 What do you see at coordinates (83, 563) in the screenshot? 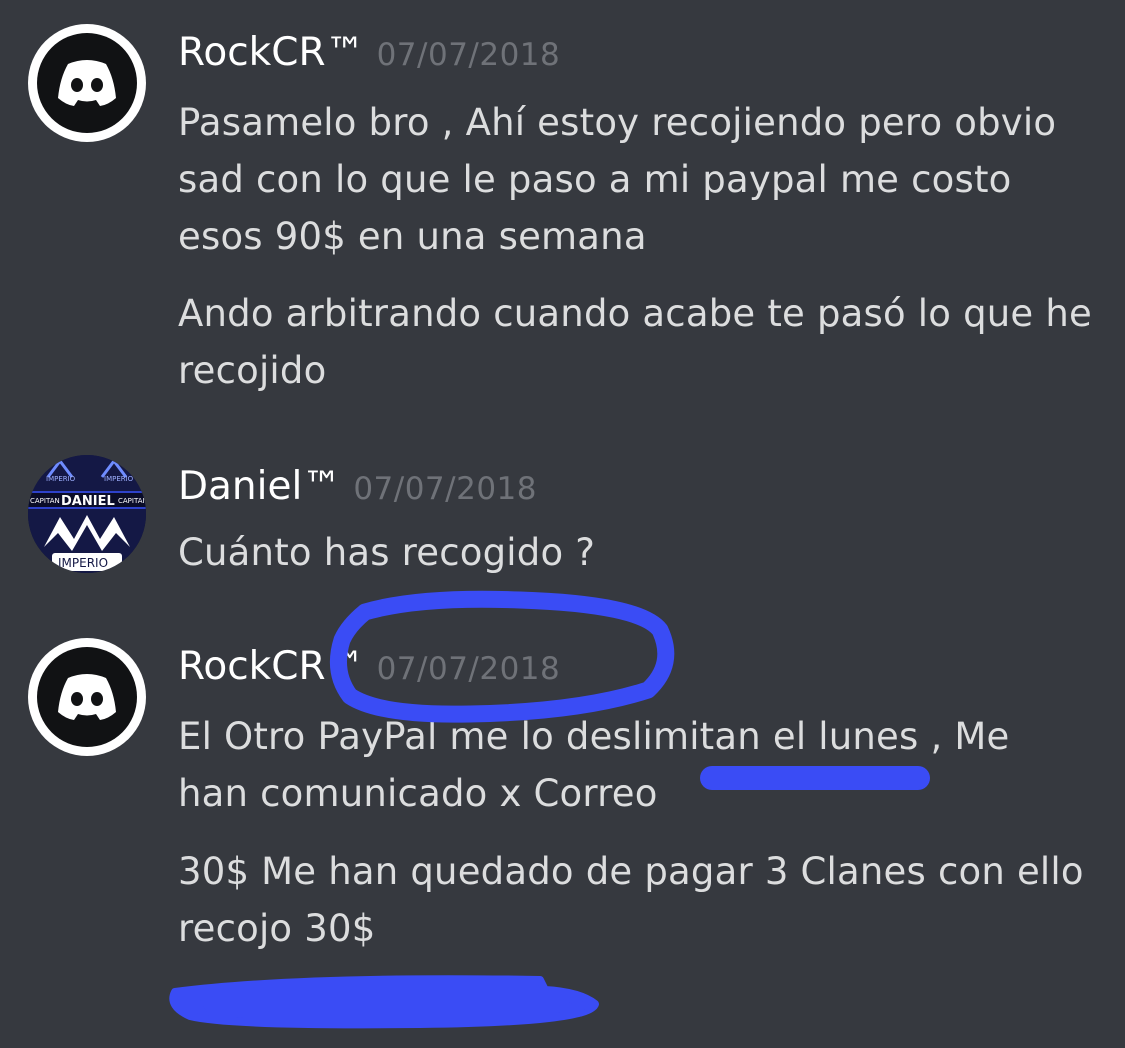
I see `avatar-text-bottom: IMPERIO` at bounding box center [83, 563].